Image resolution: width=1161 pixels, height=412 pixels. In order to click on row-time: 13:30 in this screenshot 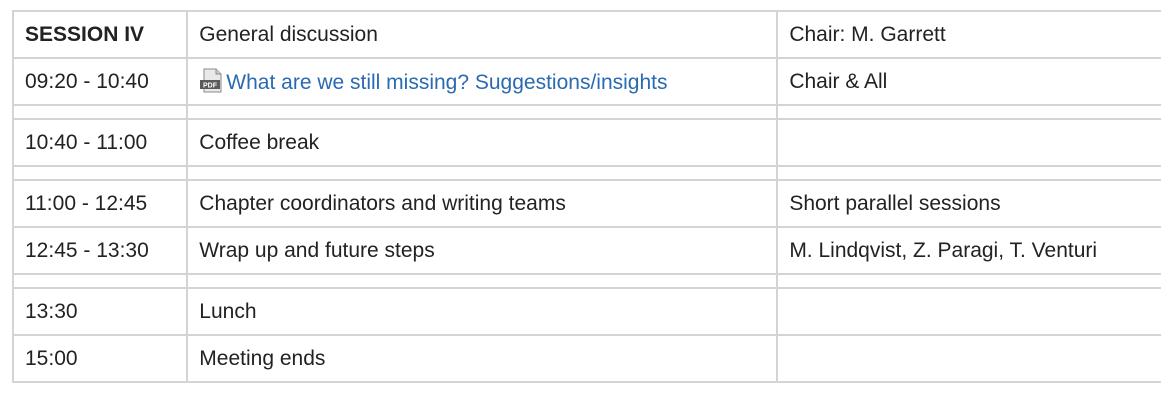, I will do `click(100, 311)`.